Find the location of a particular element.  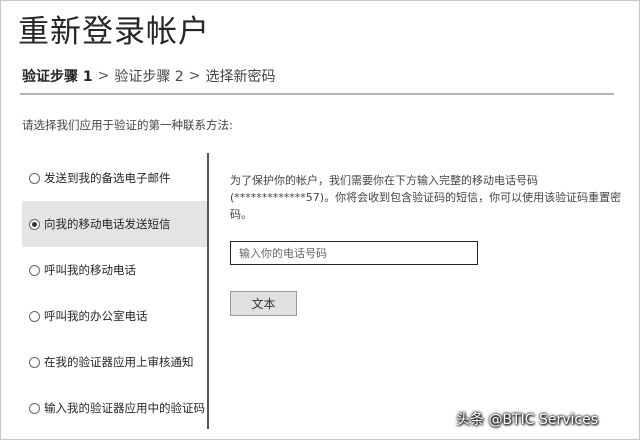

instruction-text: 请选择我们应用于验证的第一种联系方法: is located at coordinates (127, 125).